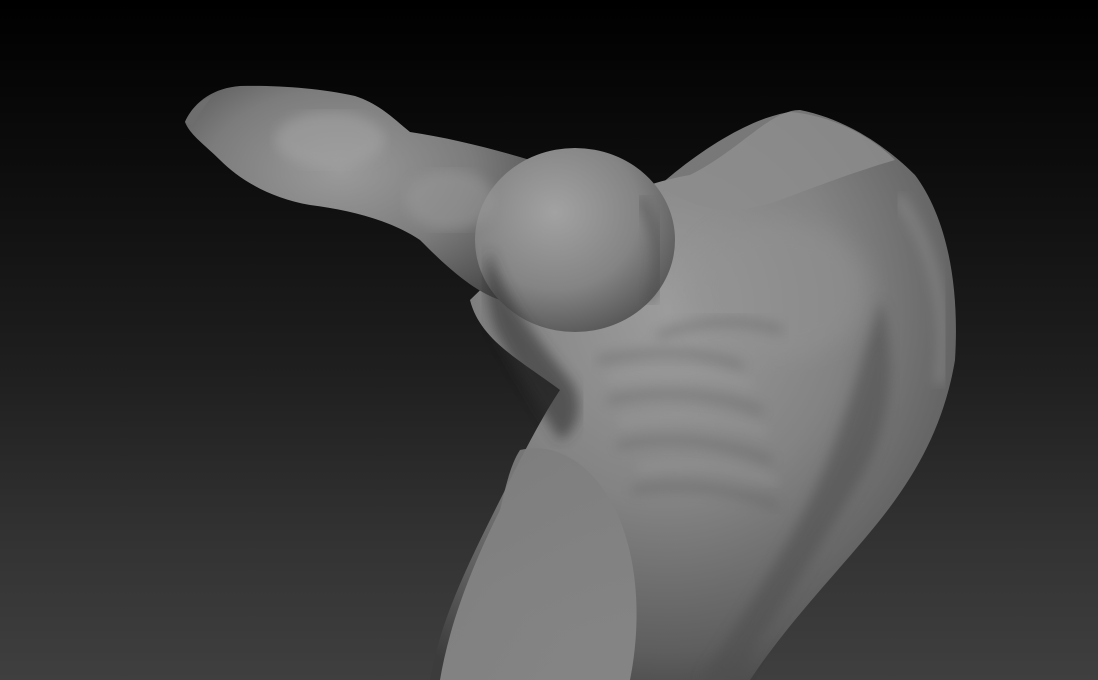  Describe the element at coordinates (780, 290) in the screenshot. I see `scapula-area` at that location.